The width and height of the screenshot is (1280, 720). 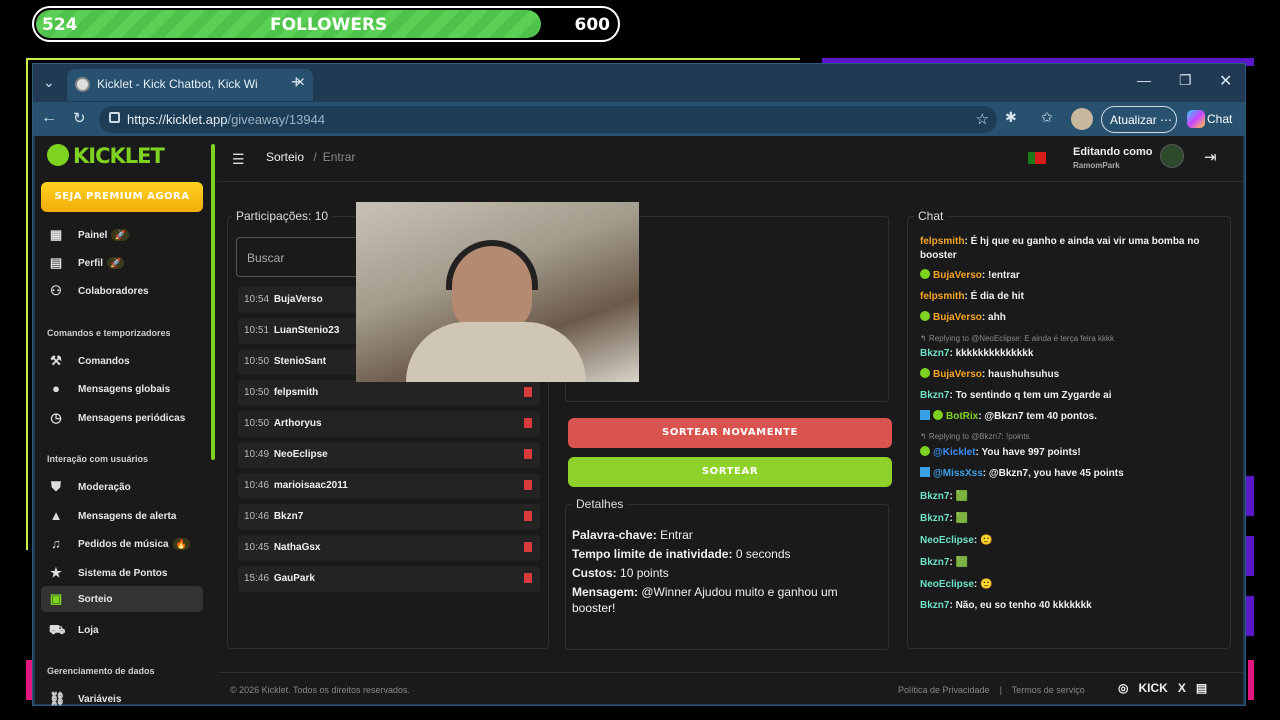 I want to click on document-icon: ▤, so click(x=1201, y=688).